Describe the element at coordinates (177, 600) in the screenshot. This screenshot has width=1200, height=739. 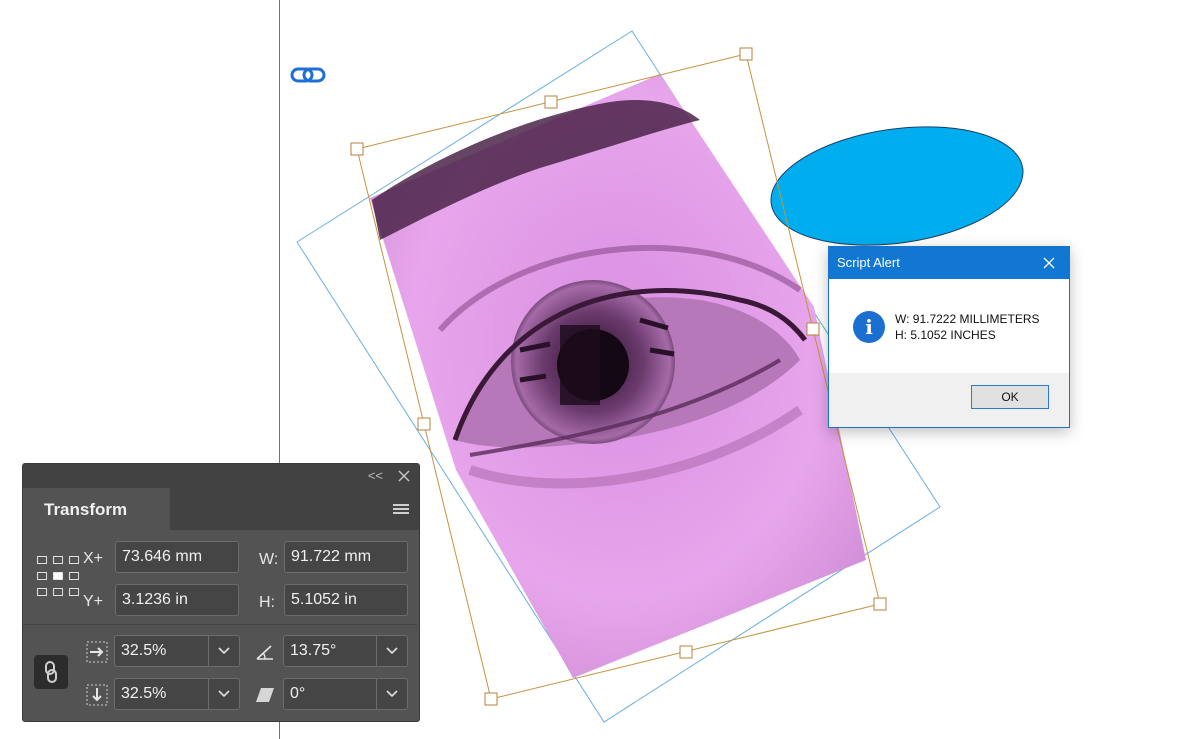
I see `y-position-input: 3.1236 in` at that location.